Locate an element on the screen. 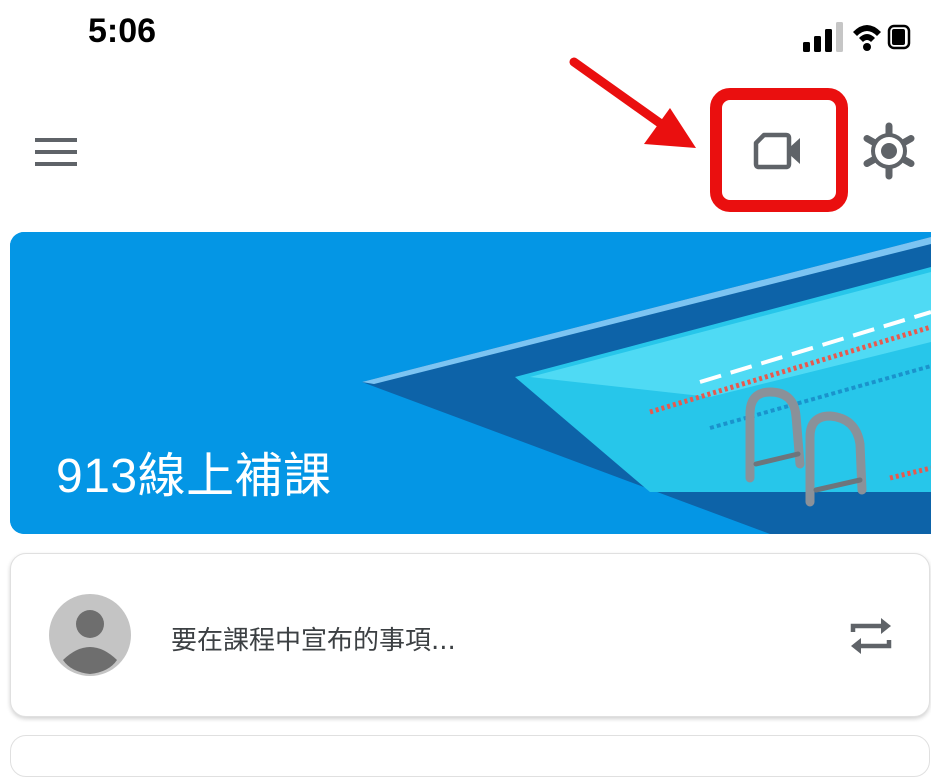 The height and width of the screenshot is (777, 931). class-title: 913線上補課 is located at coordinates (194, 476).